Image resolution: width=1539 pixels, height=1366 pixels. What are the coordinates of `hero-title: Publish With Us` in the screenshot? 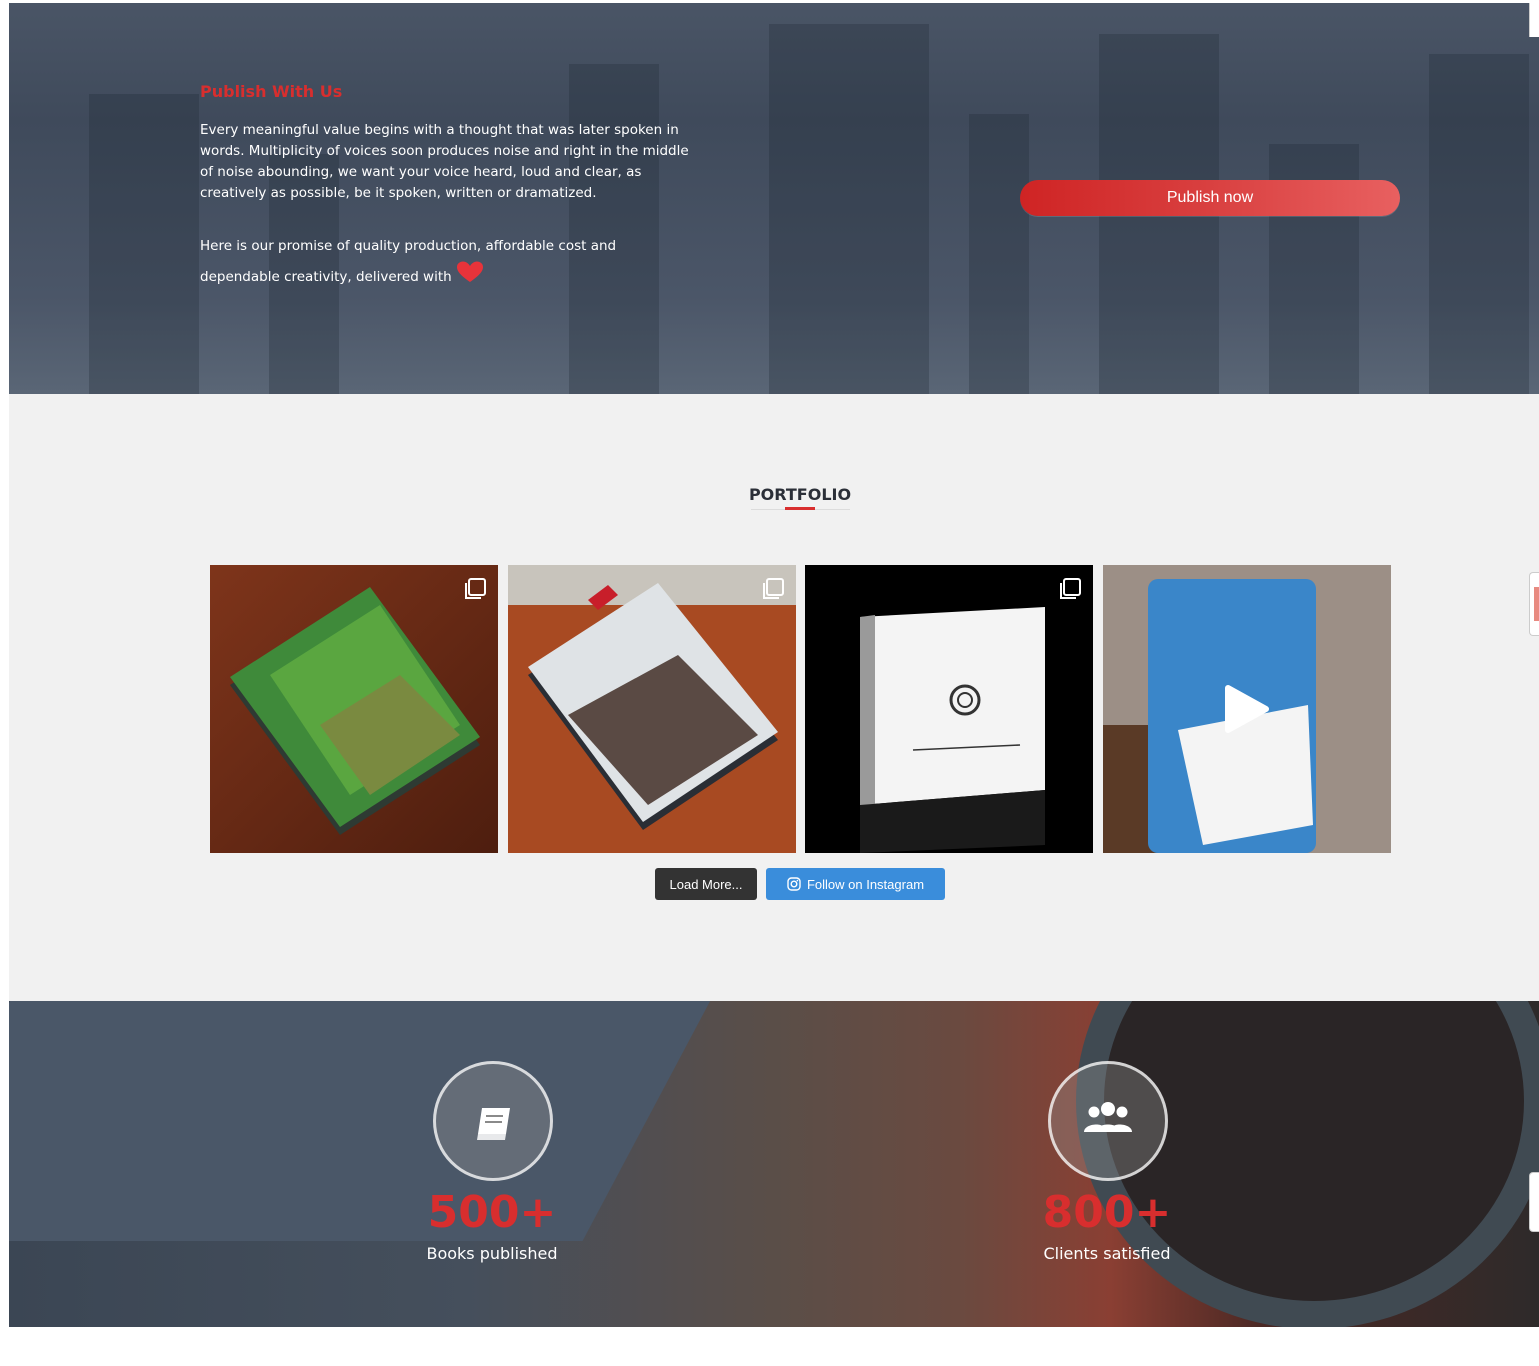 It's located at (271, 91).